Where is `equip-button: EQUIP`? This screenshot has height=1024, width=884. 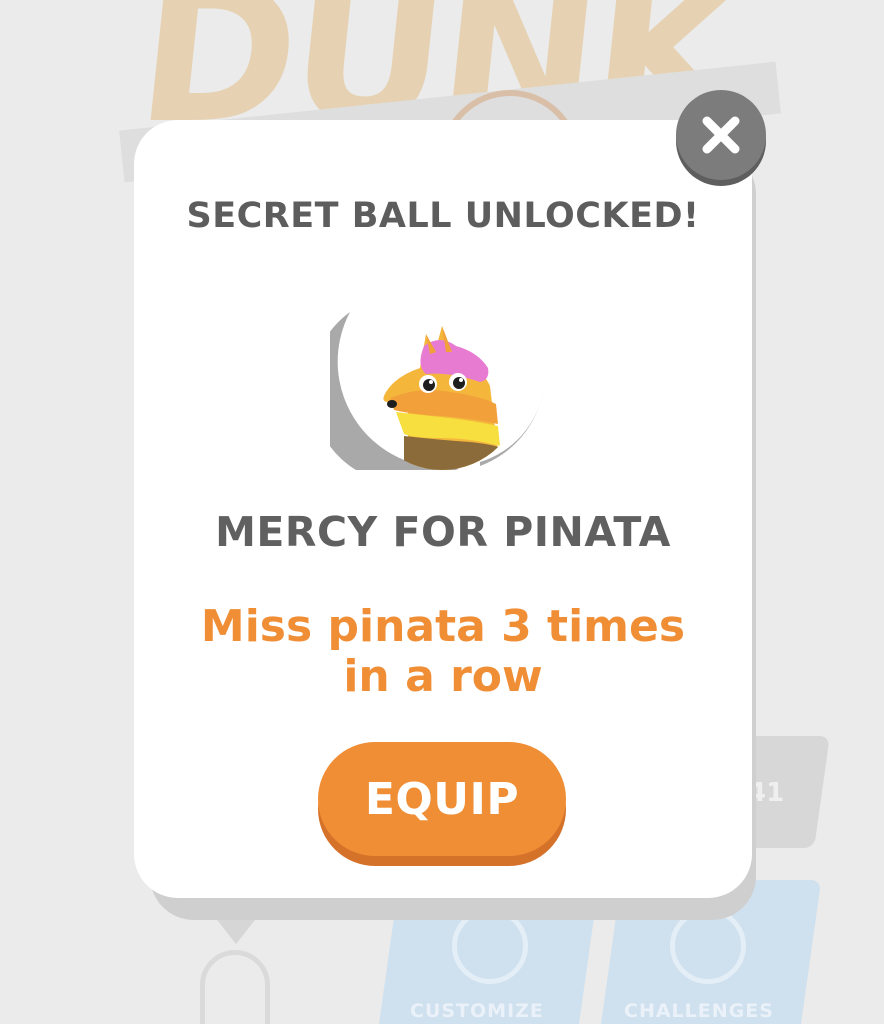 equip-button: EQUIP is located at coordinates (442, 799).